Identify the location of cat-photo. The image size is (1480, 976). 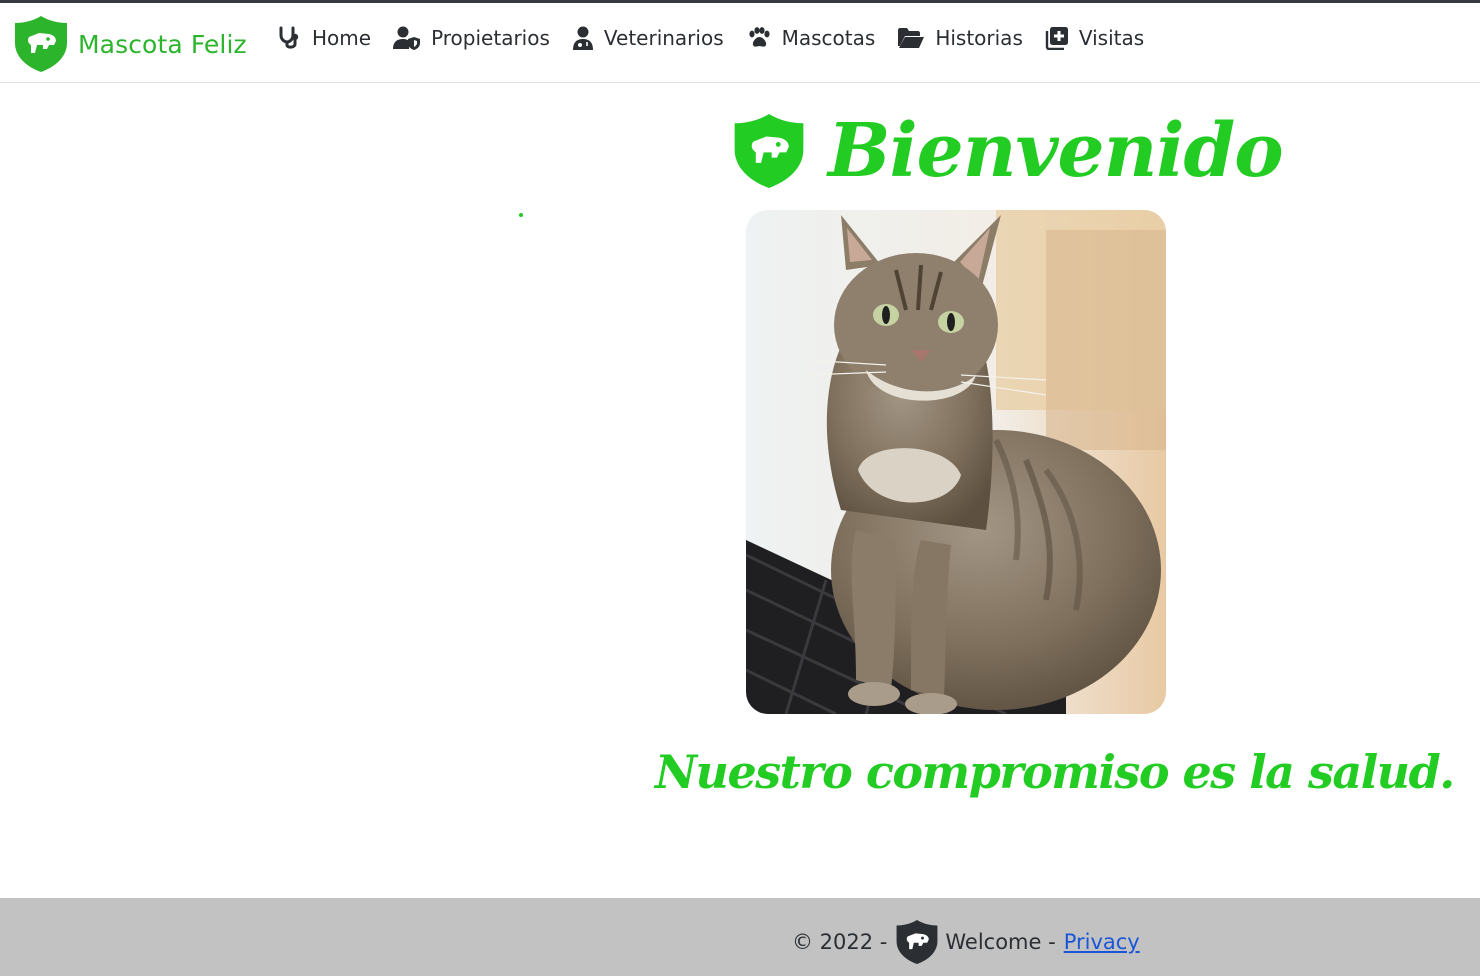
(956, 462).